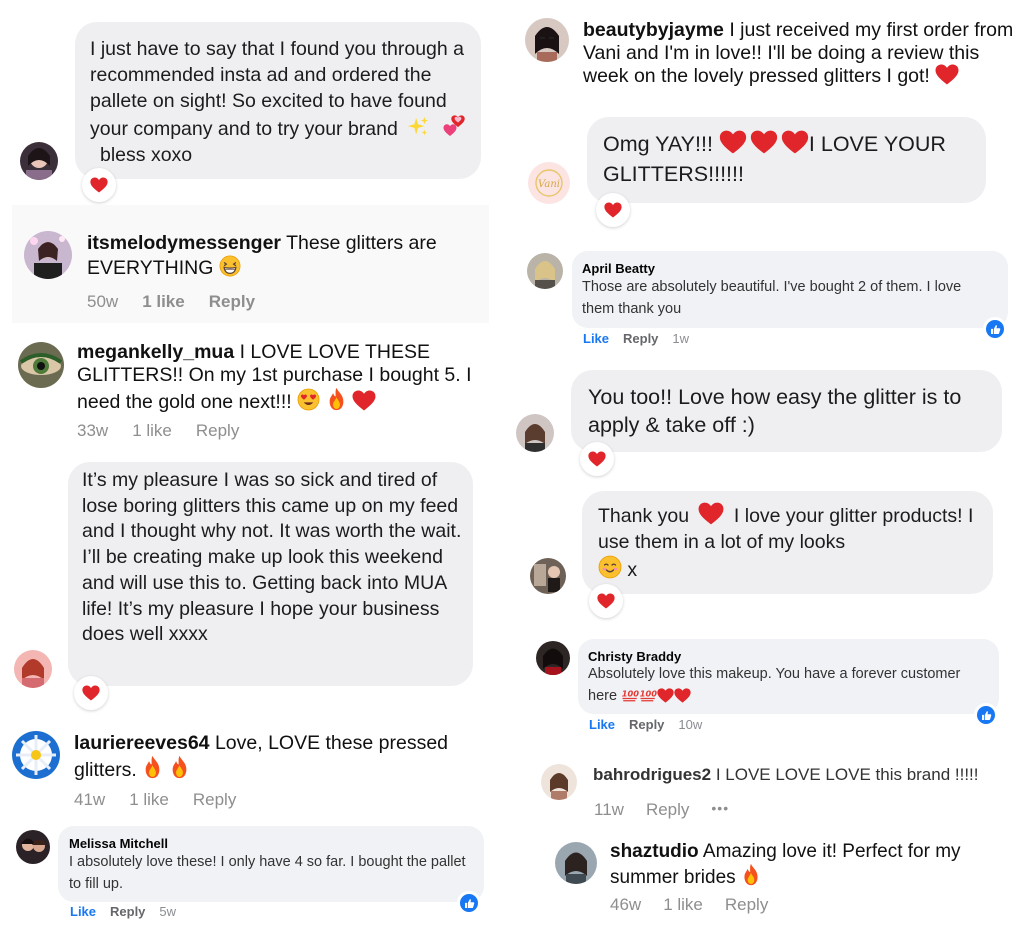  What do you see at coordinates (155, 352) in the screenshot?
I see `username: megankelly_mua` at bounding box center [155, 352].